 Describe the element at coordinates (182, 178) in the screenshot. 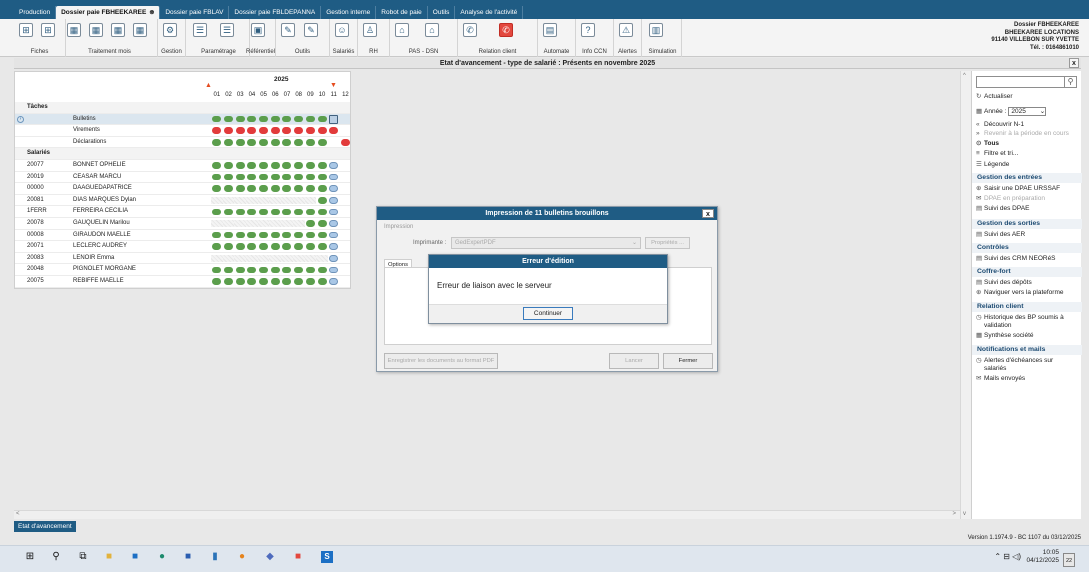

I see `employee-row: 20019 CEASAR MARCU` at that location.